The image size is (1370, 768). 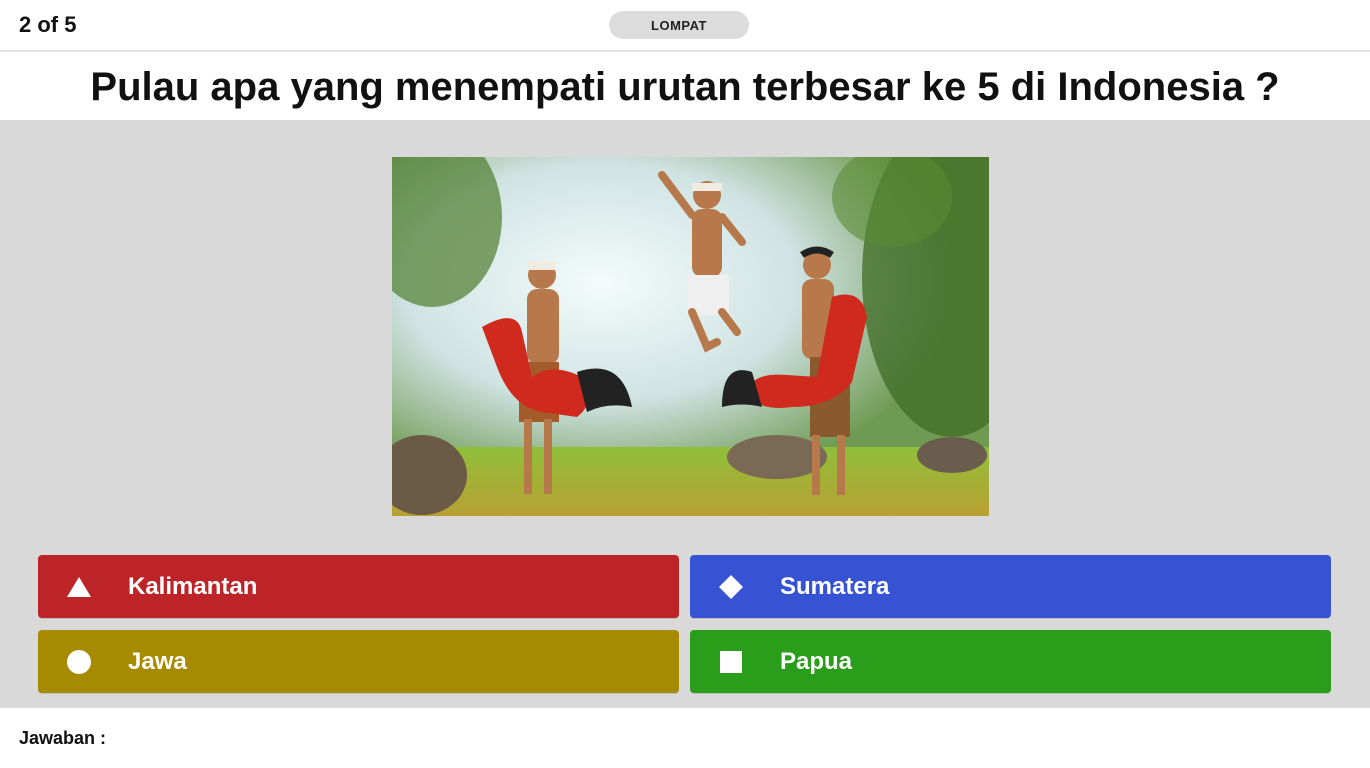 I want to click on question-progress: 2 of 5, so click(x=48, y=24).